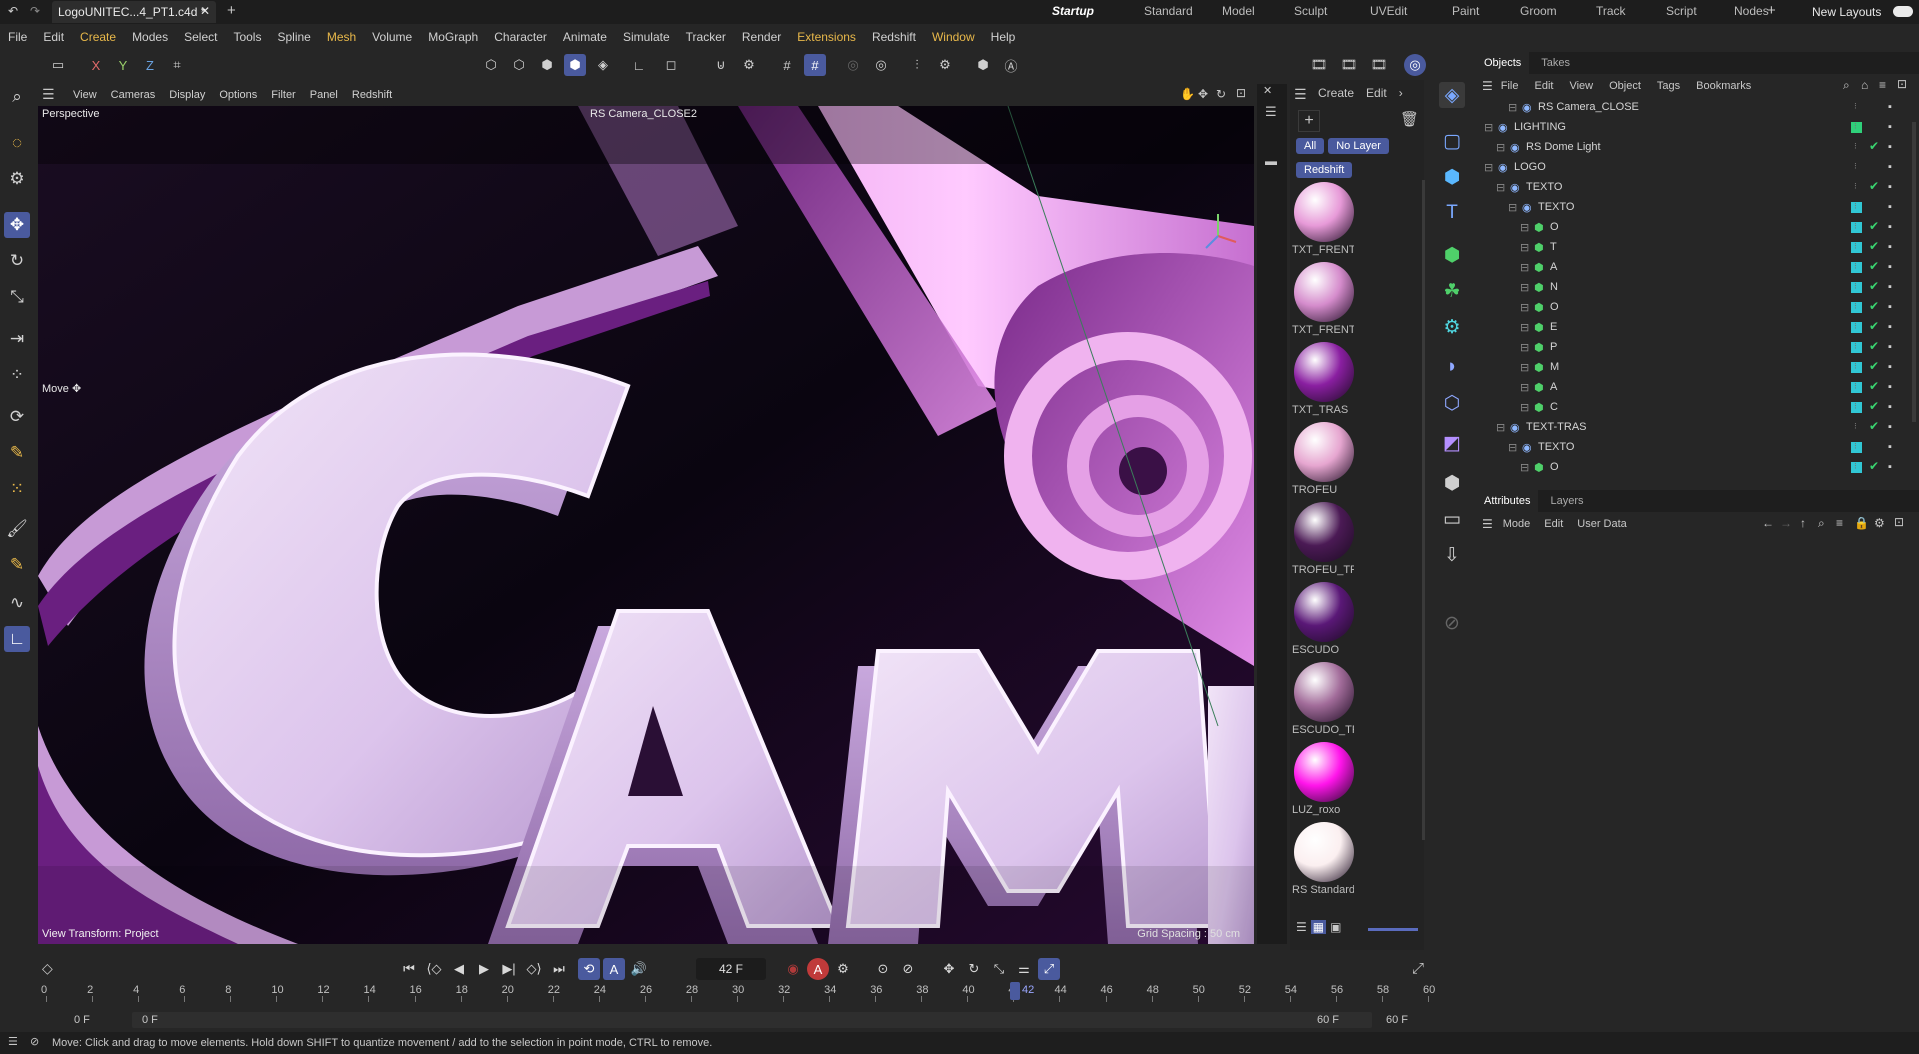  I want to click on axis-y-button: Y, so click(123, 65).